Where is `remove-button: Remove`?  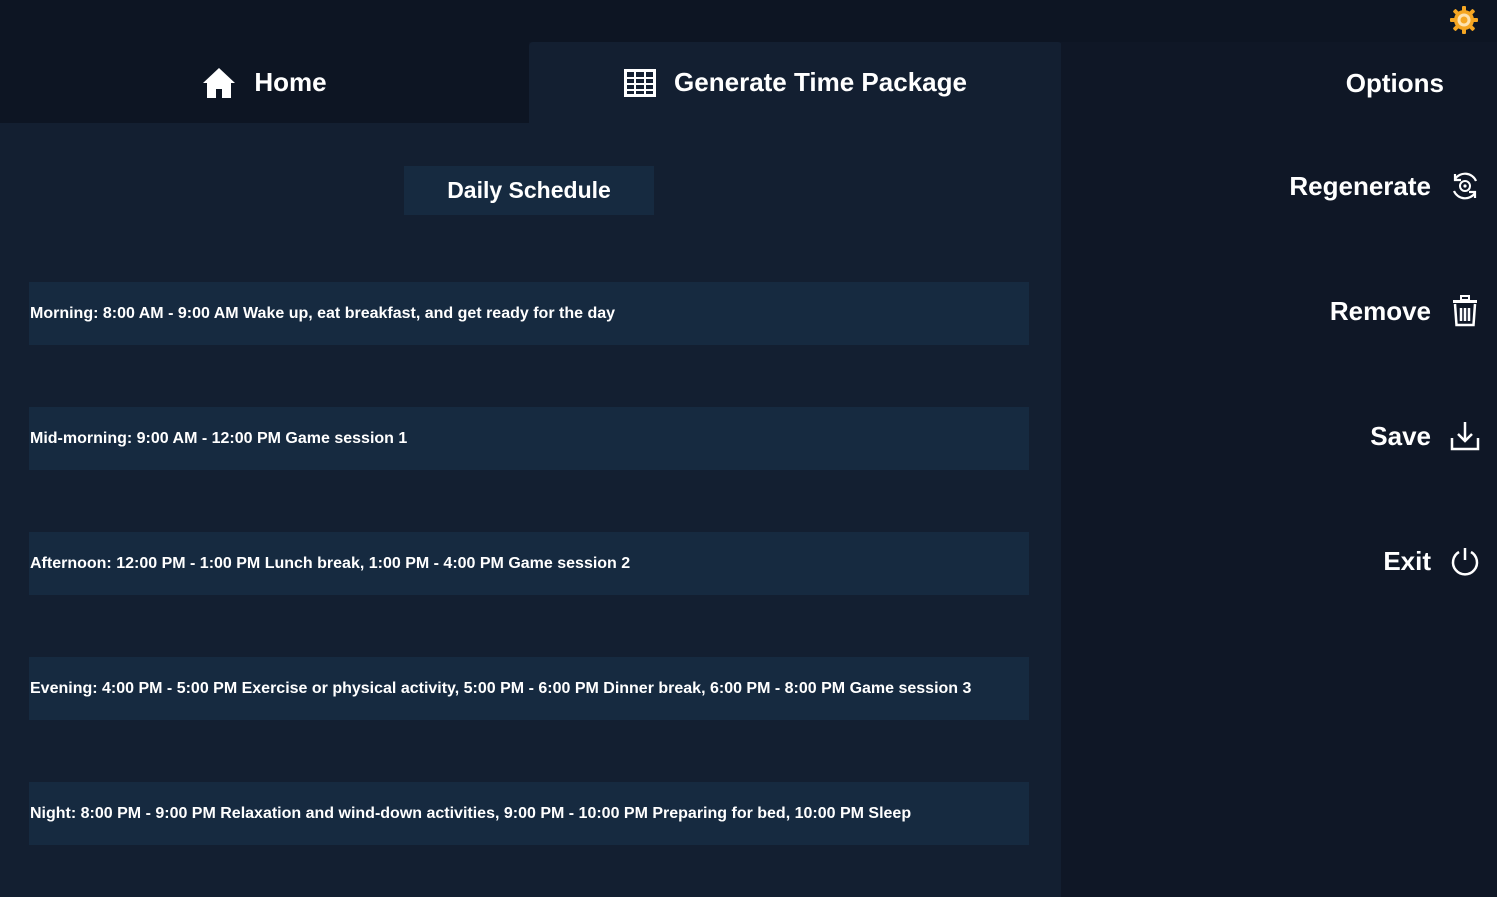 remove-button: Remove is located at coordinates (1405, 311).